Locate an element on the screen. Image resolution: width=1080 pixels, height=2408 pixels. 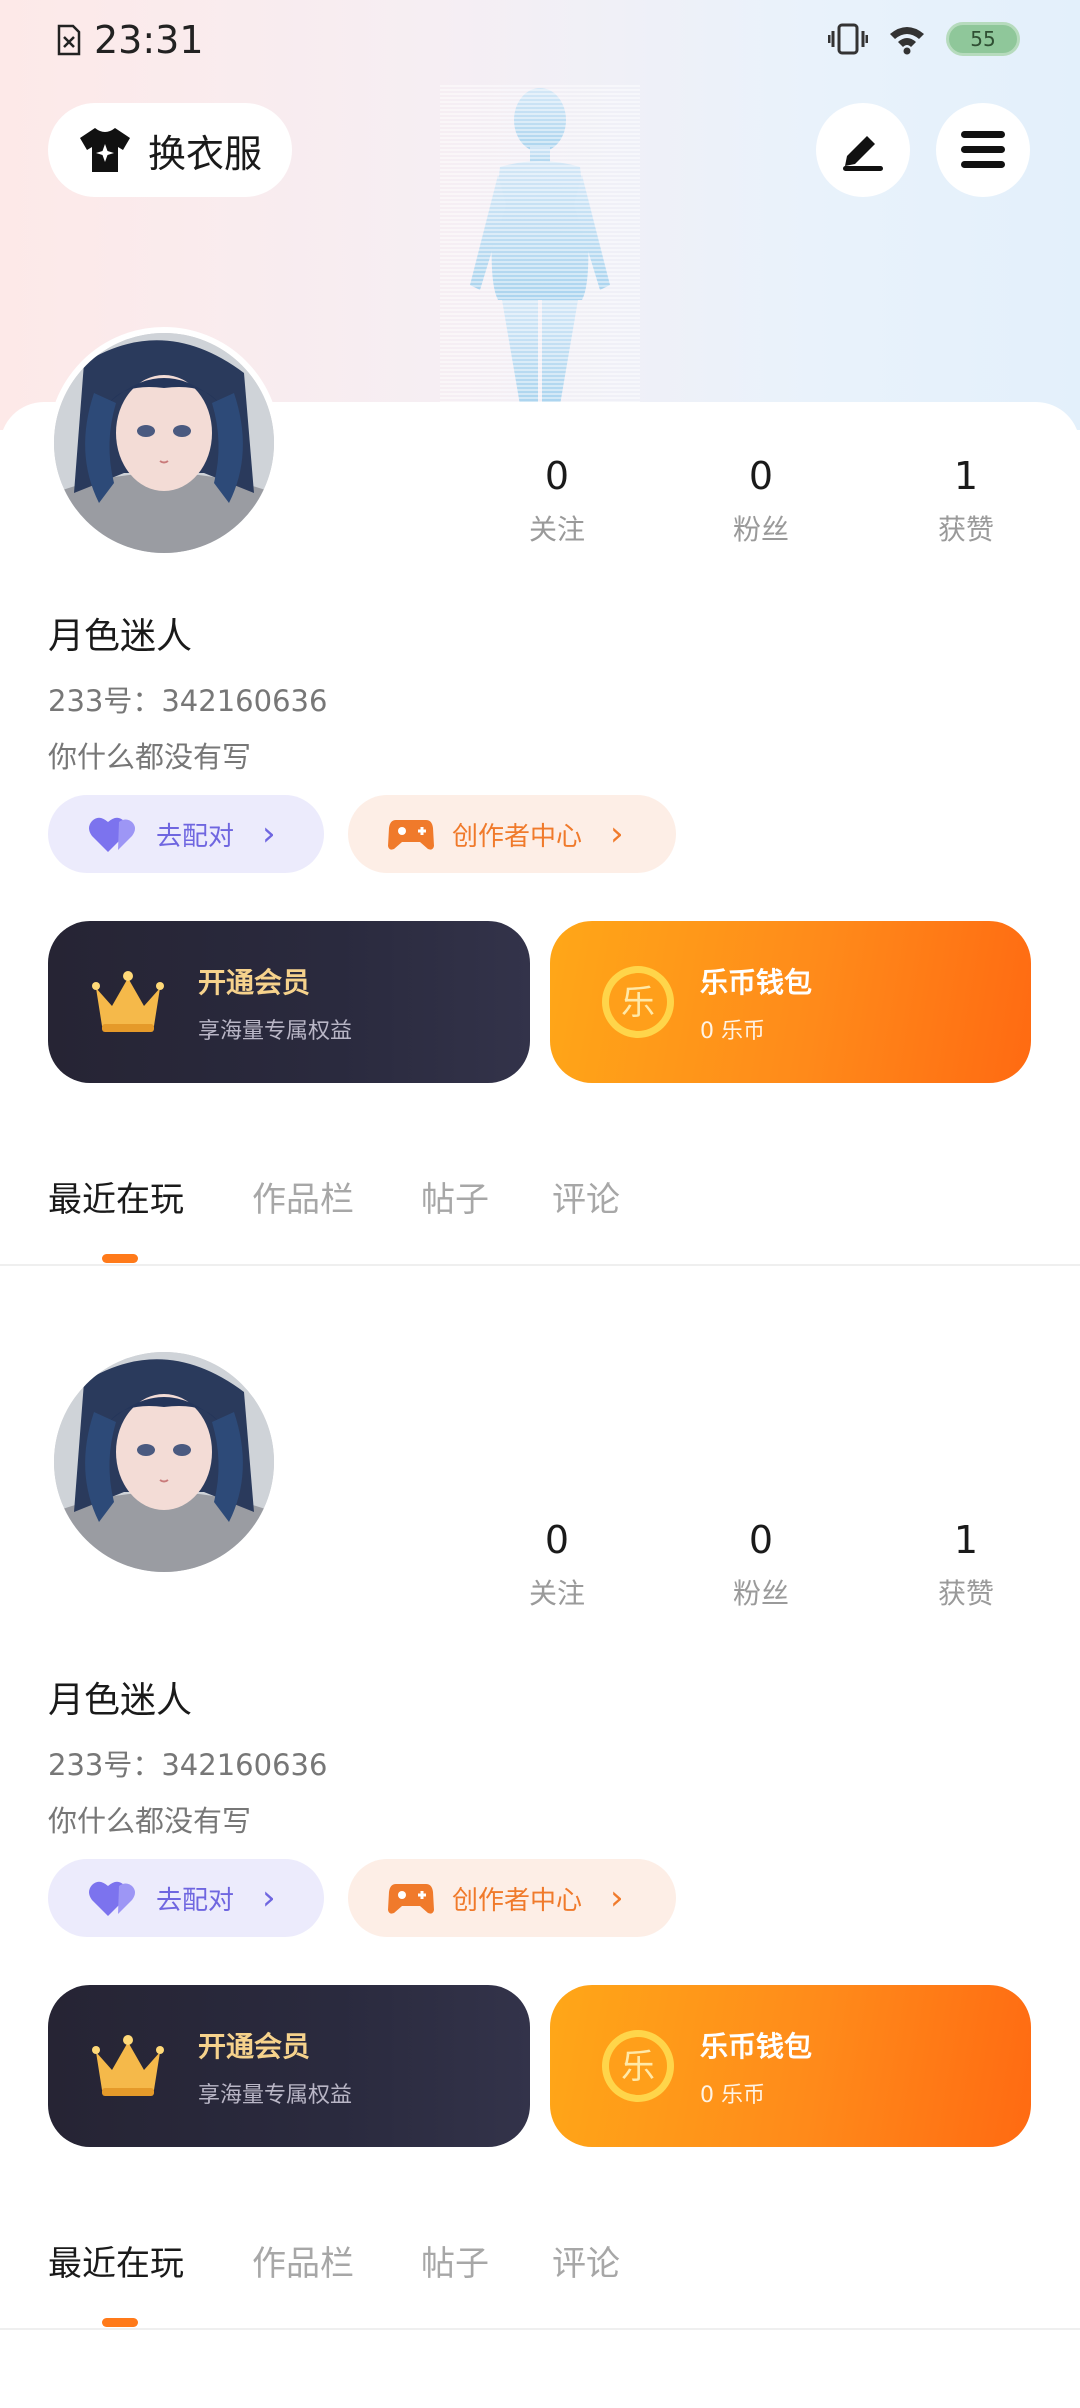
menu-button is located at coordinates (983, 150).